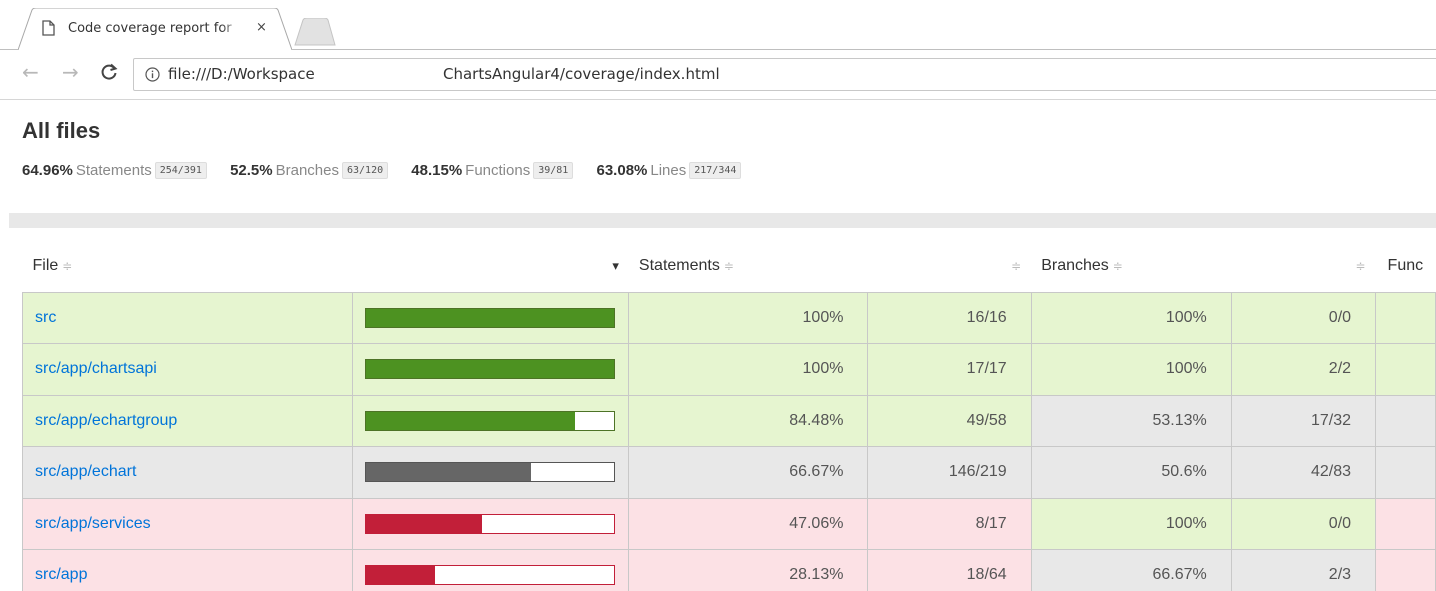 The image size is (1436, 591). What do you see at coordinates (251, 170) in the screenshot?
I see `summary-pct: 52.5%` at bounding box center [251, 170].